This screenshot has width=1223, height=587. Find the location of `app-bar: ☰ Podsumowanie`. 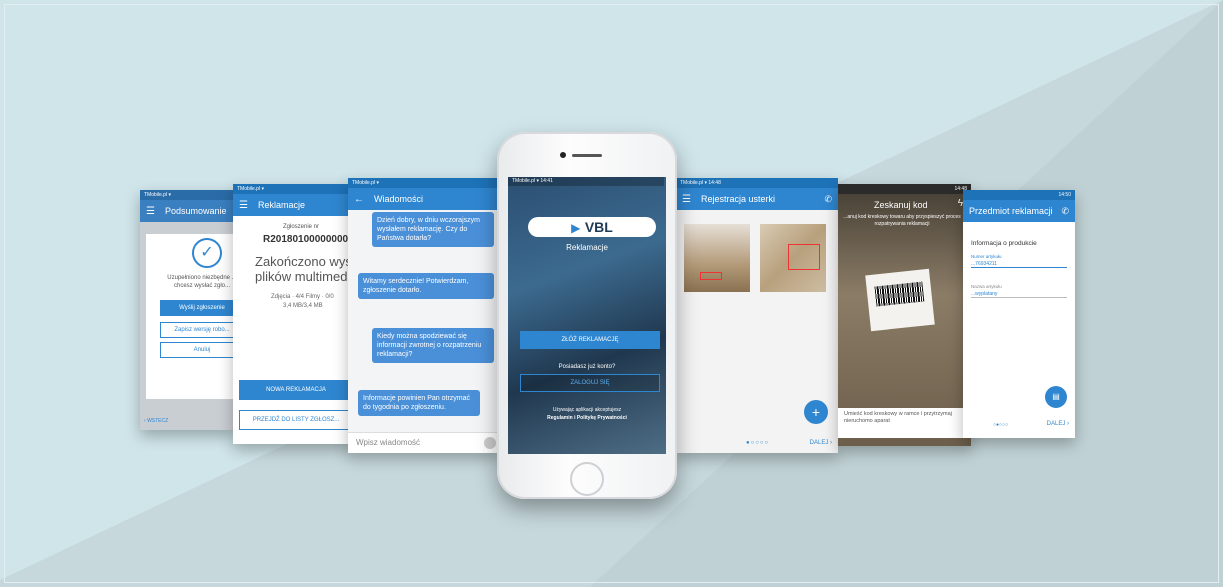

app-bar: ☰ Podsumowanie is located at coordinates (187, 211).